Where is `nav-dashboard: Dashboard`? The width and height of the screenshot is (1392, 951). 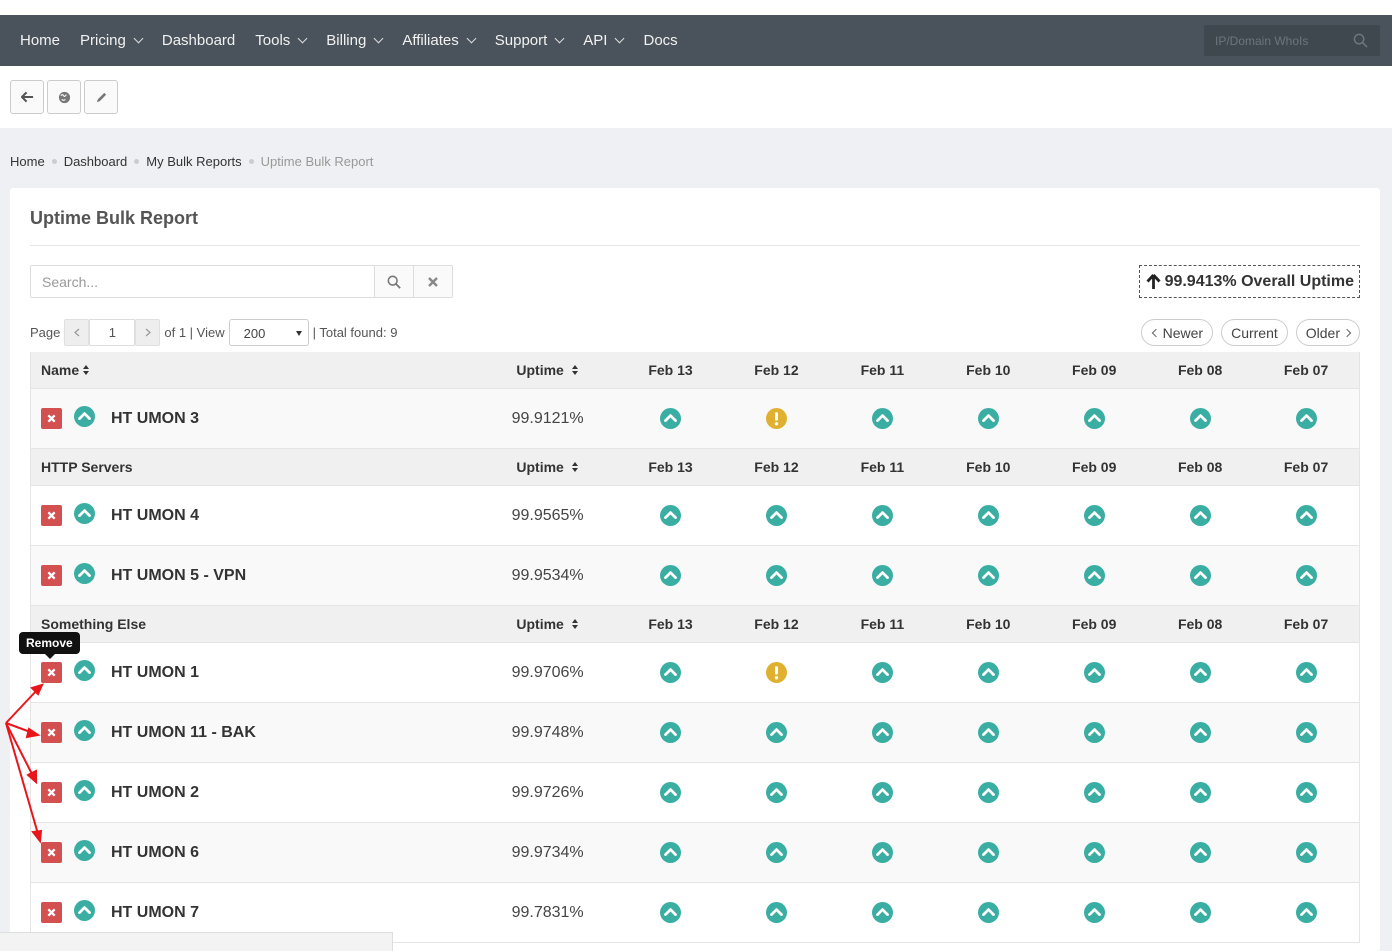
nav-dashboard: Dashboard is located at coordinates (198, 40).